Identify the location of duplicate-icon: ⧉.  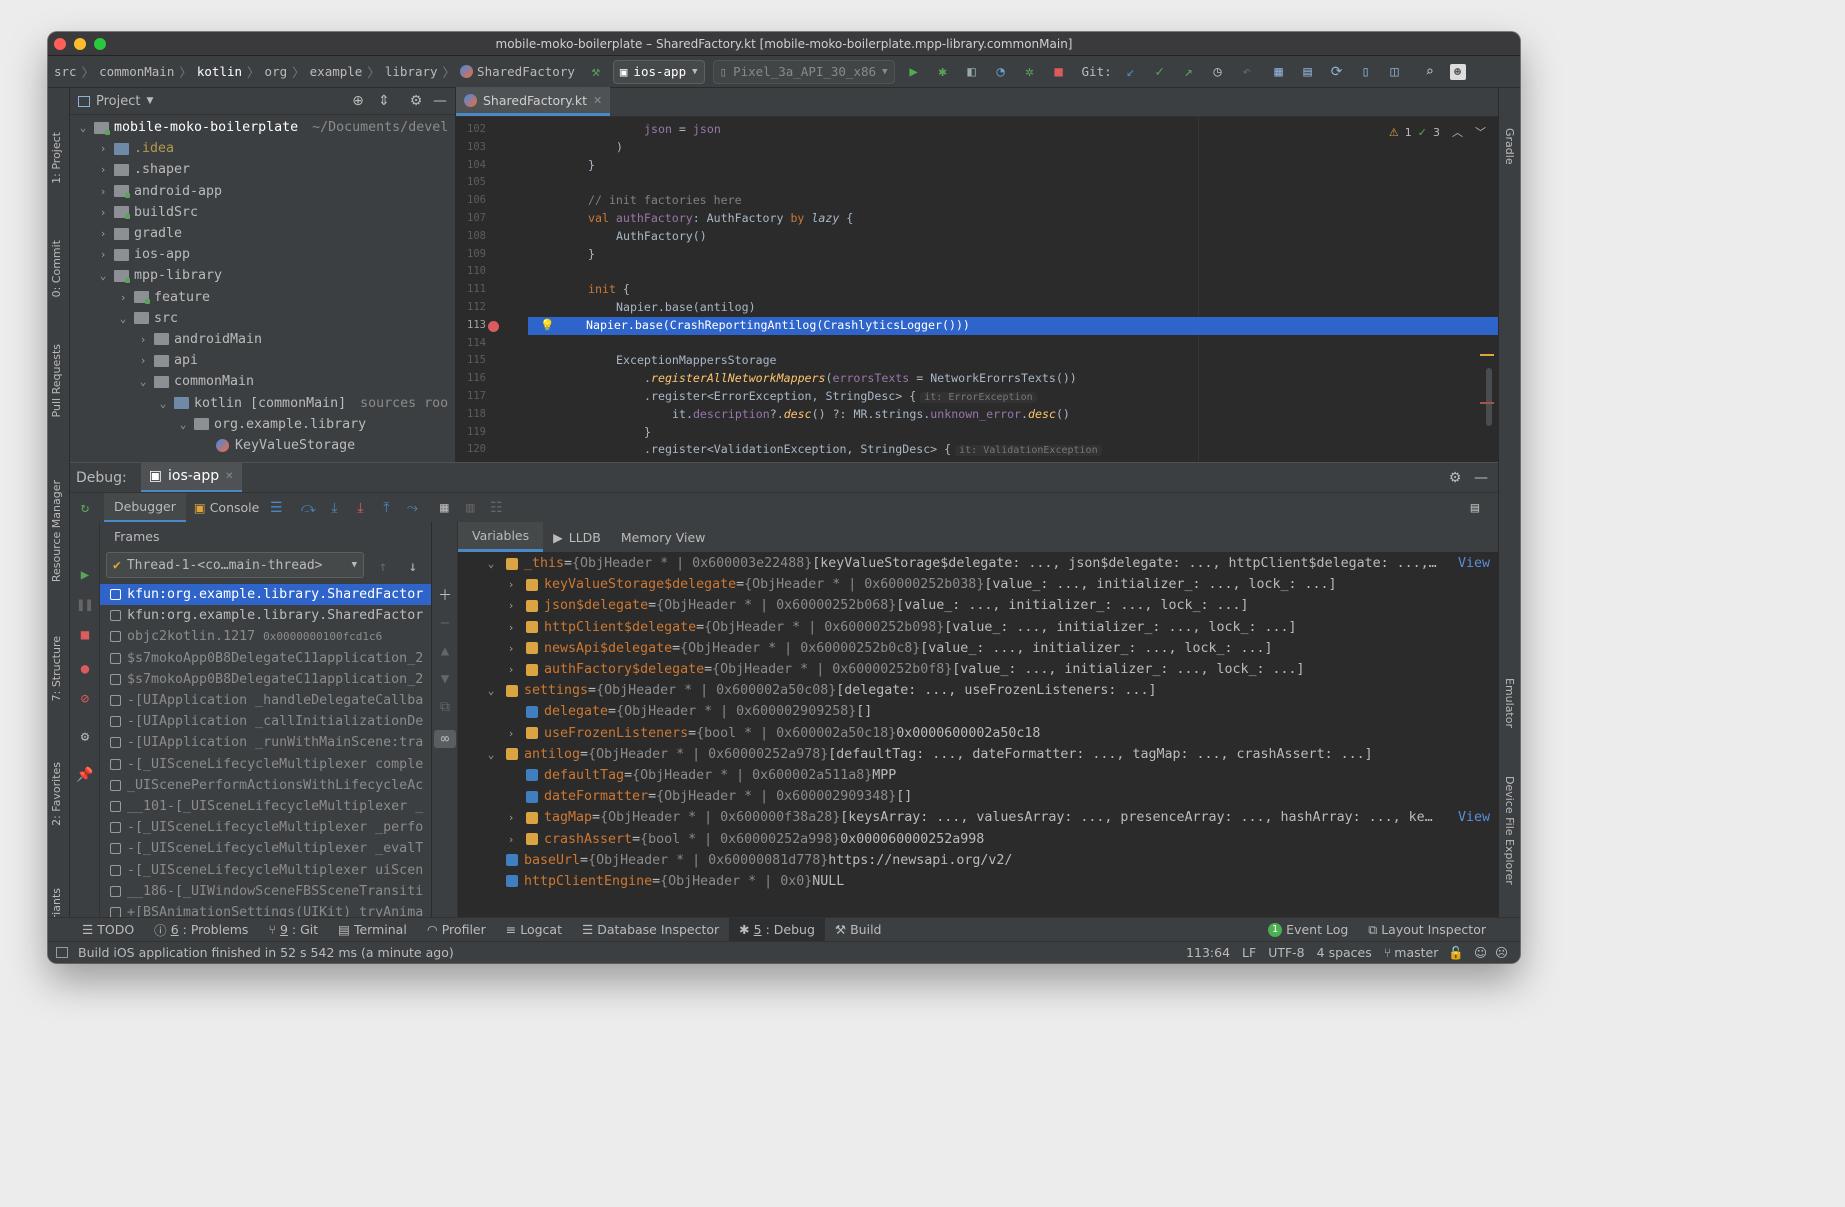
(445, 707).